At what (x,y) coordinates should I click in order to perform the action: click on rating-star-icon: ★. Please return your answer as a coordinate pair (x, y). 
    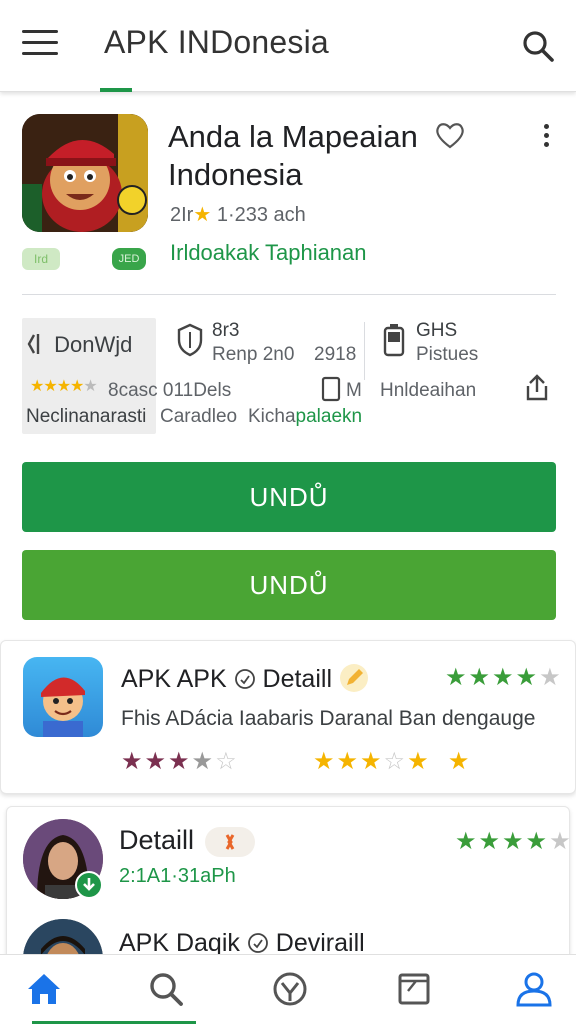
    Looking at the image, I should click on (202, 215).